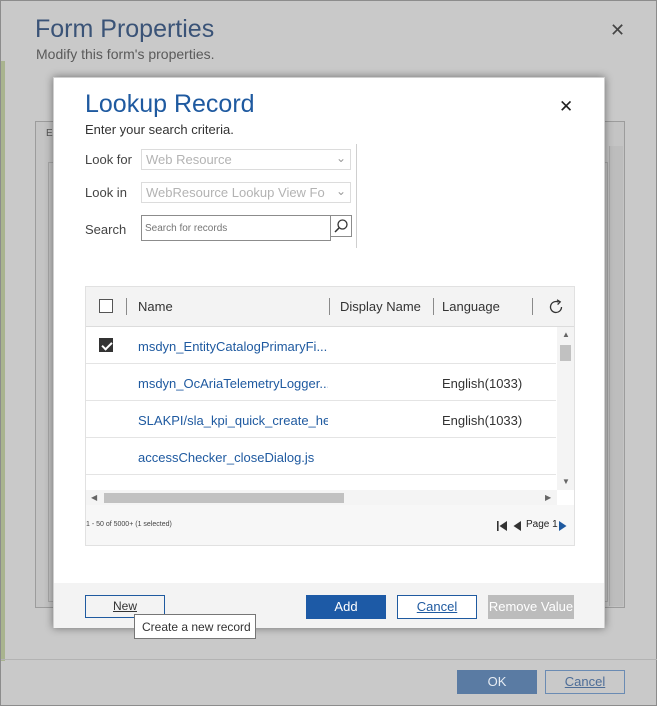  I want to click on form-properties-subtitle: Modify this form's properties., so click(125, 54).